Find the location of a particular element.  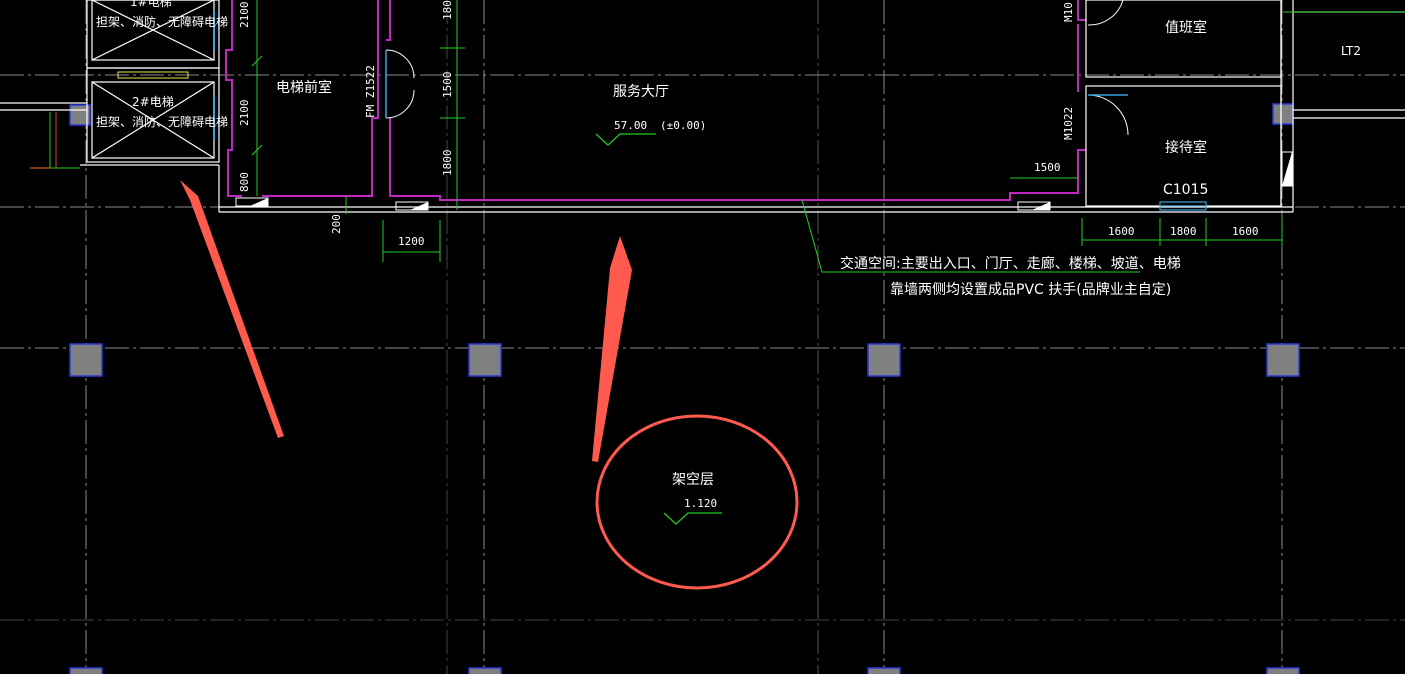

wall-symbols is located at coordinates (764, 181).